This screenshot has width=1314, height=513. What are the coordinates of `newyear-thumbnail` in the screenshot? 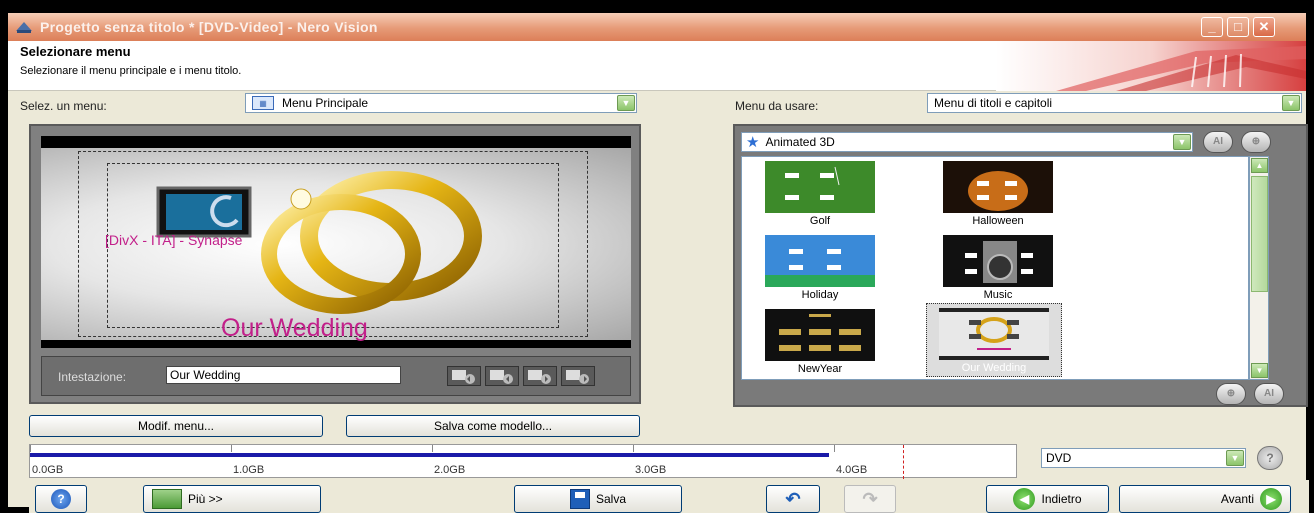 It's located at (820, 335).